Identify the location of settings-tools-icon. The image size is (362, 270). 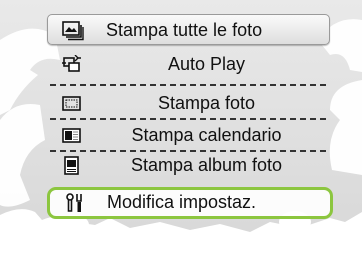
(75, 203).